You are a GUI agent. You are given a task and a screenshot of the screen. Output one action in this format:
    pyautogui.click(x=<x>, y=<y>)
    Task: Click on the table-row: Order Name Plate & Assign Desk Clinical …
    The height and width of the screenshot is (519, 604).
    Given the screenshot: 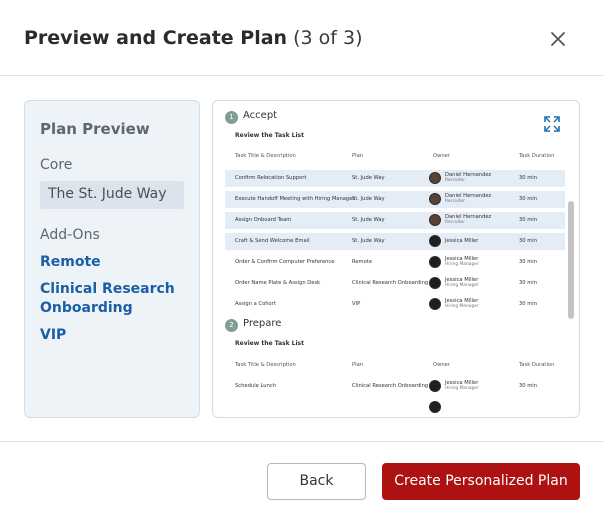 What is the action you would take?
    pyautogui.click(x=395, y=283)
    